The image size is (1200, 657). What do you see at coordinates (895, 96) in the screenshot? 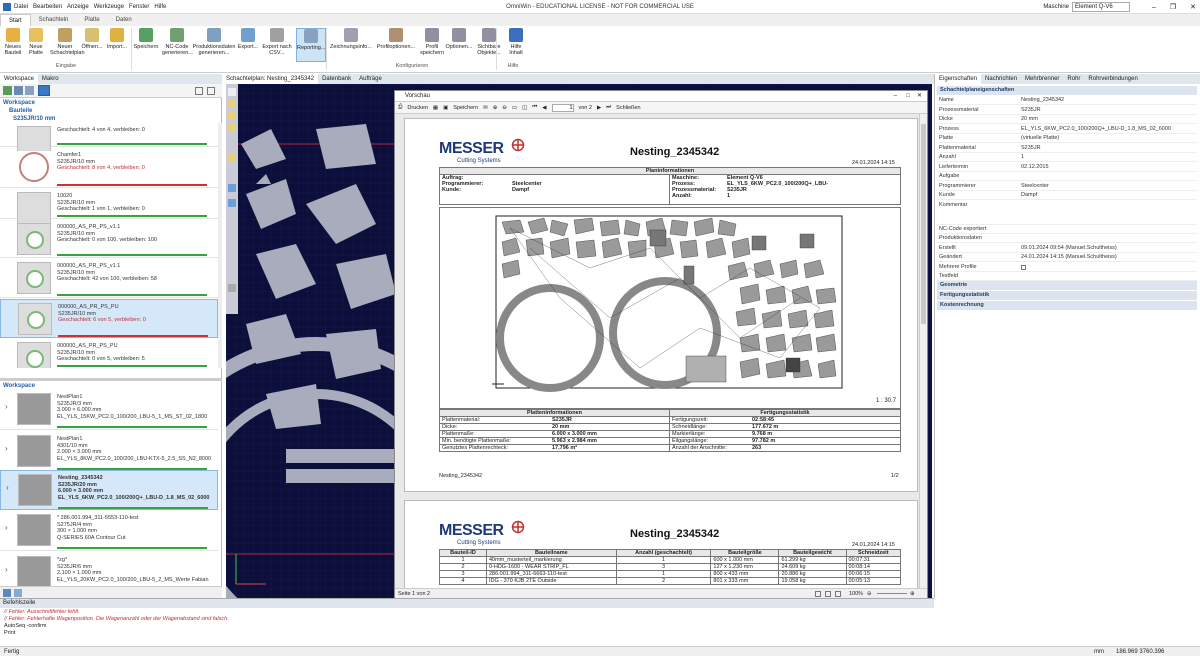
I see `preview-minimize-icon: –` at bounding box center [895, 96].